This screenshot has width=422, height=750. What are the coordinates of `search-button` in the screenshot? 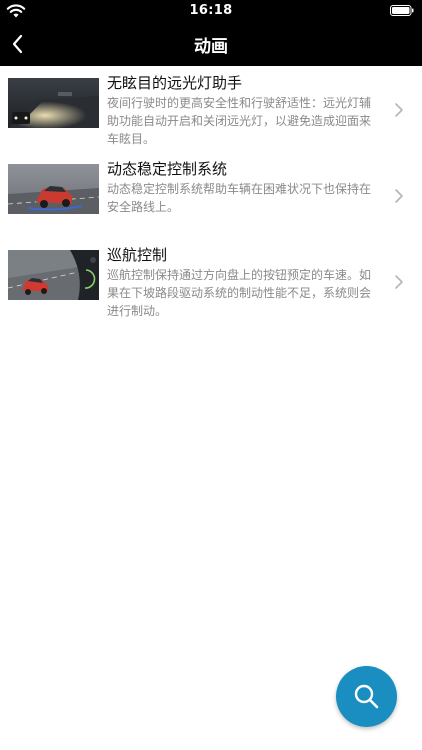 It's located at (366, 696).